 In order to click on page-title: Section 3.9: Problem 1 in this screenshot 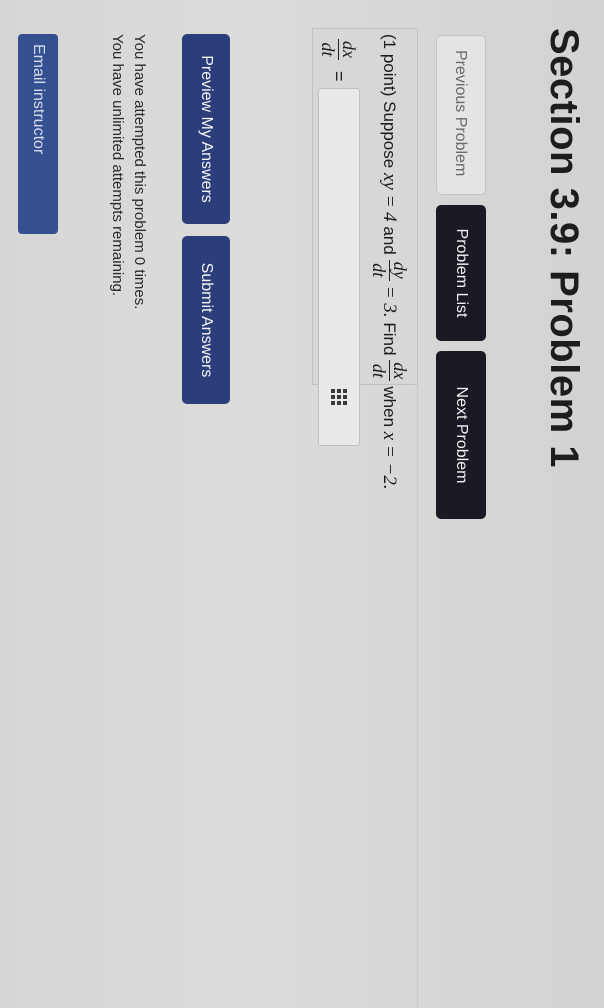, I will do `click(564, 248)`.